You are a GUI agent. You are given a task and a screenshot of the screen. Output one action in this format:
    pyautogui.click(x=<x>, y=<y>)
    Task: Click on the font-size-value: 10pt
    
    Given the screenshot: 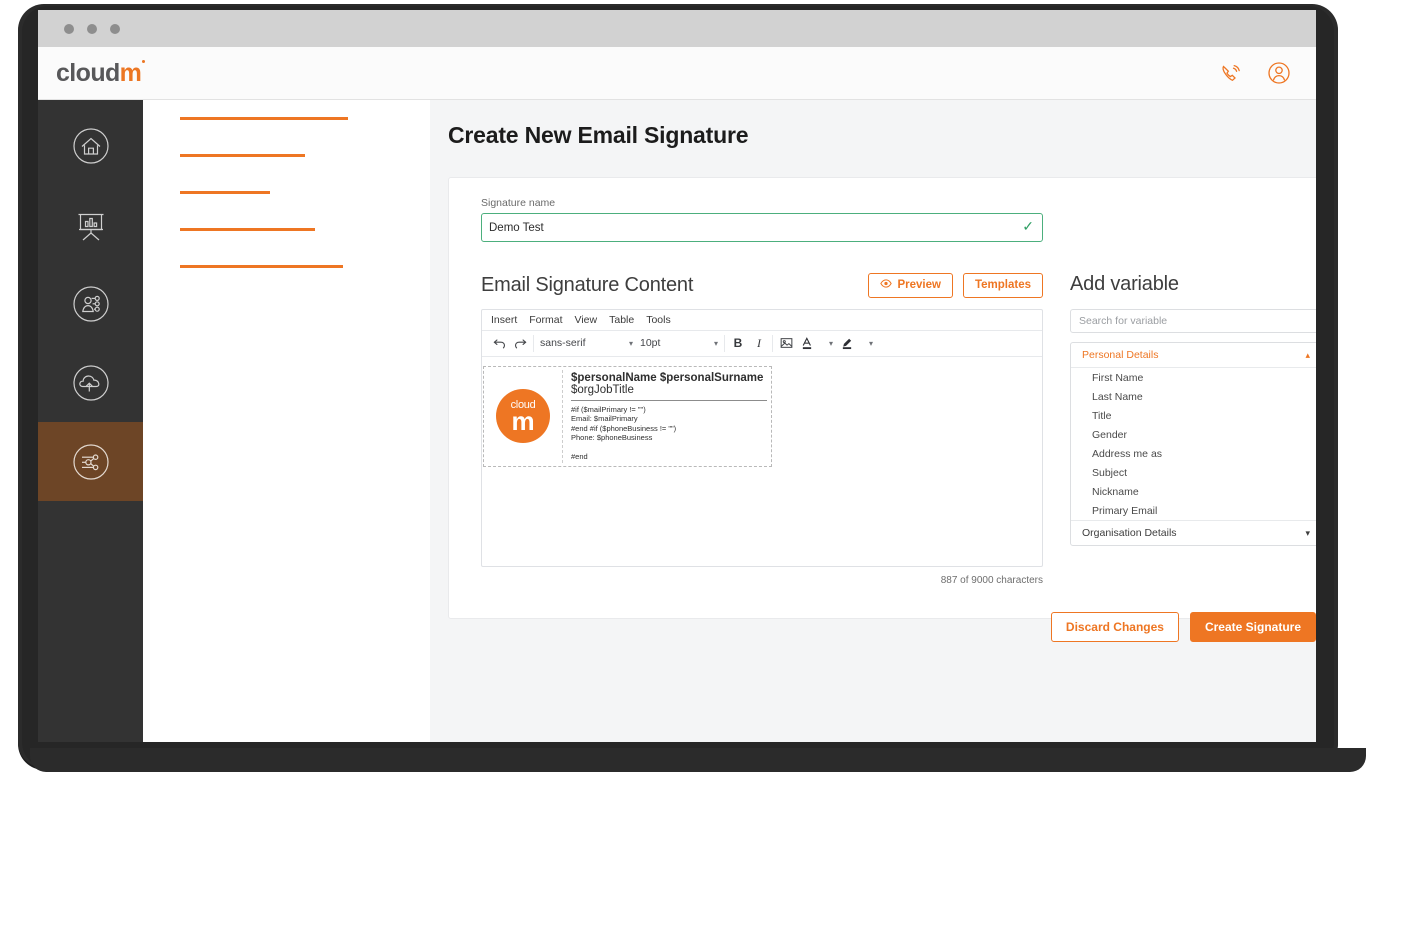 What is the action you would take?
    pyautogui.click(x=650, y=343)
    